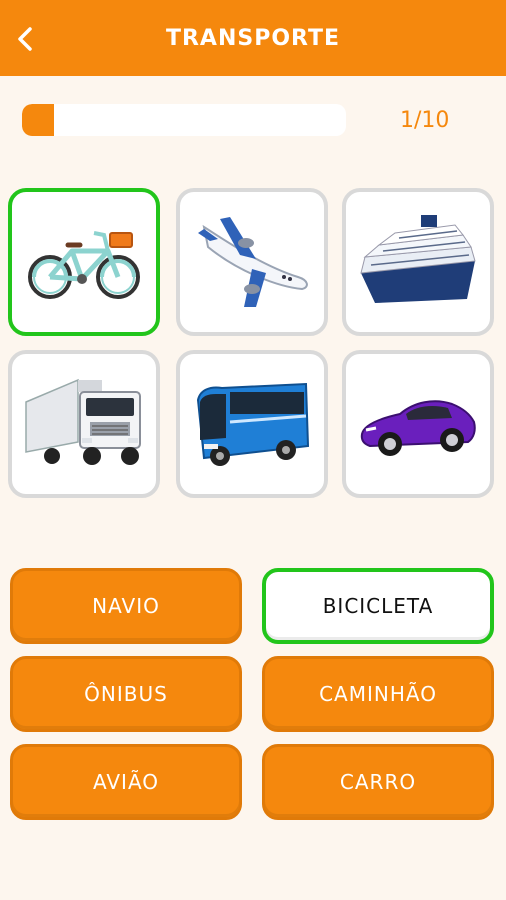  I want to click on app-header: TRANSPORTE, so click(253, 38).